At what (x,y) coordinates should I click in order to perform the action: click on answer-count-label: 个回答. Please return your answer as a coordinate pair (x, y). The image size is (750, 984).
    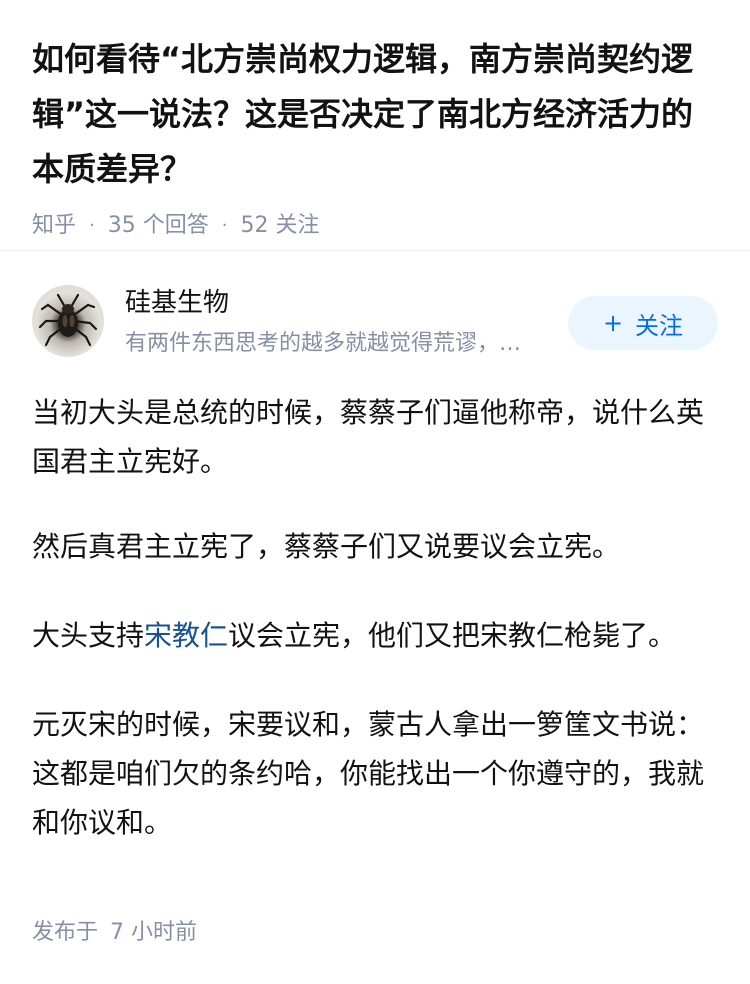
    Looking at the image, I should click on (175, 225).